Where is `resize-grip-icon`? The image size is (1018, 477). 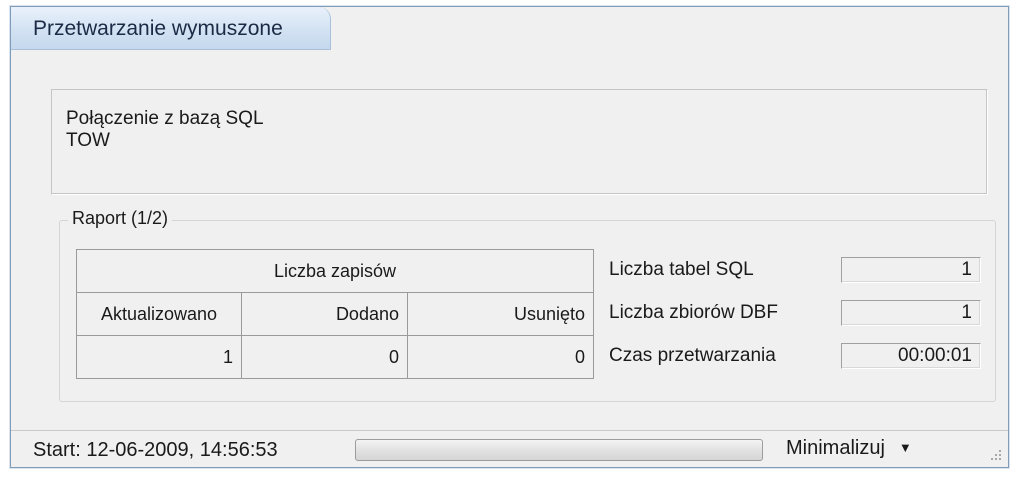
resize-grip-icon is located at coordinates (995, 454).